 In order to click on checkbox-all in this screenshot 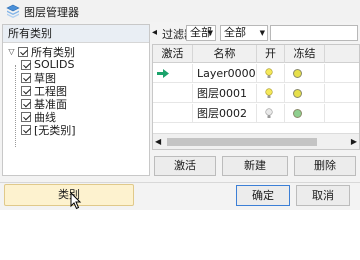, I will do `click(23, 51)`.